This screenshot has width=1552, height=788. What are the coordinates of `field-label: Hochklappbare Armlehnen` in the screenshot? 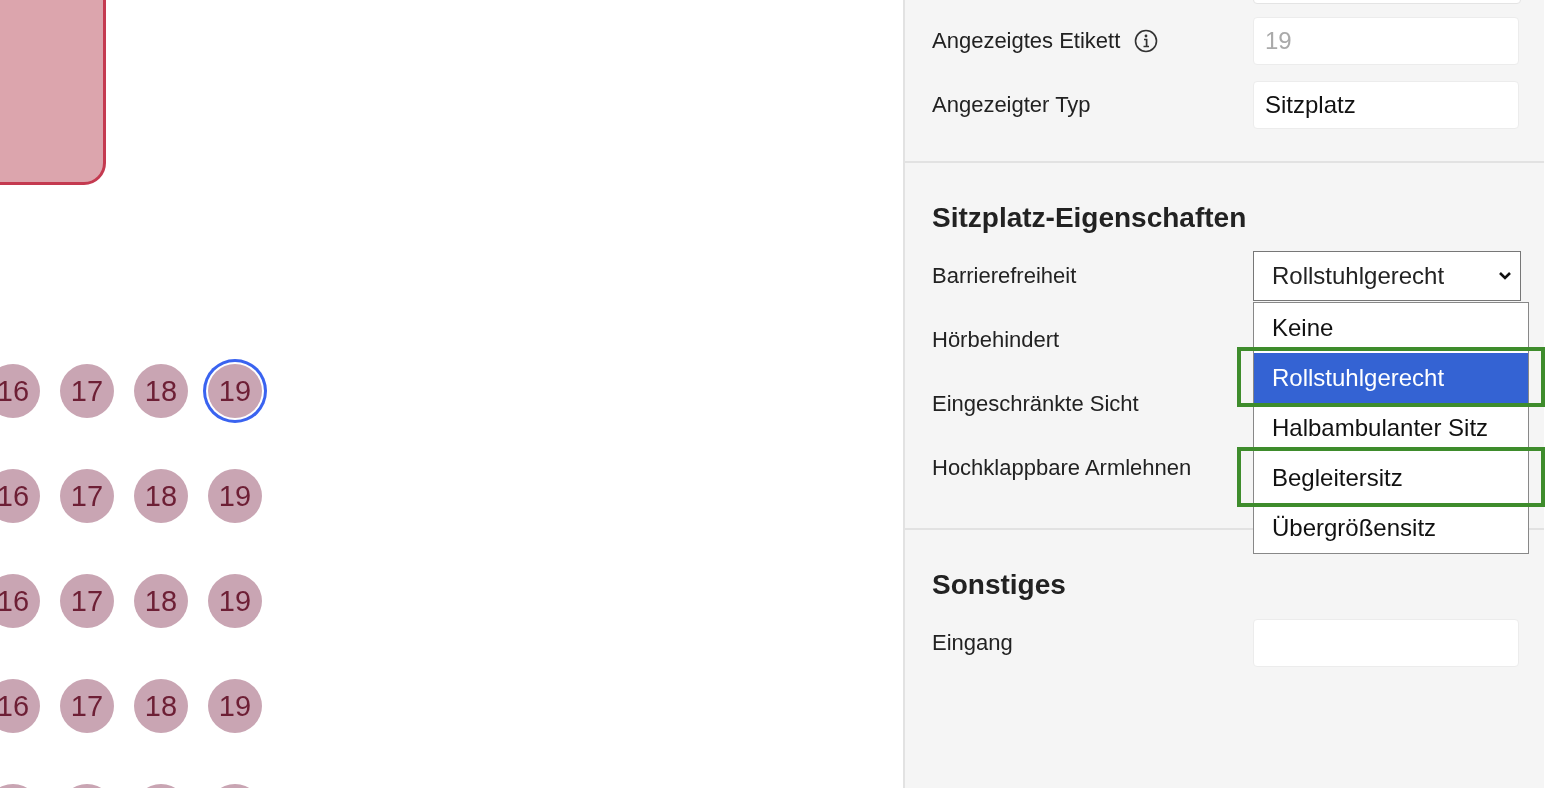 It's located at (1062, 468).